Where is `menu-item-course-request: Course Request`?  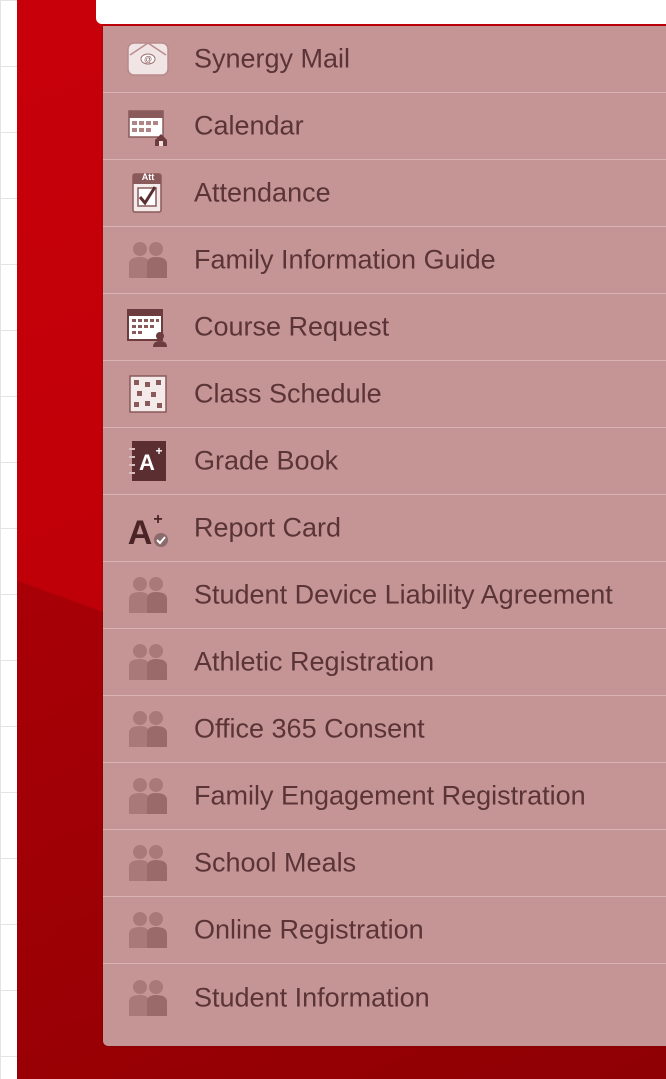
menu-item-course-request: Course Request is located at coordinates (384, 327).